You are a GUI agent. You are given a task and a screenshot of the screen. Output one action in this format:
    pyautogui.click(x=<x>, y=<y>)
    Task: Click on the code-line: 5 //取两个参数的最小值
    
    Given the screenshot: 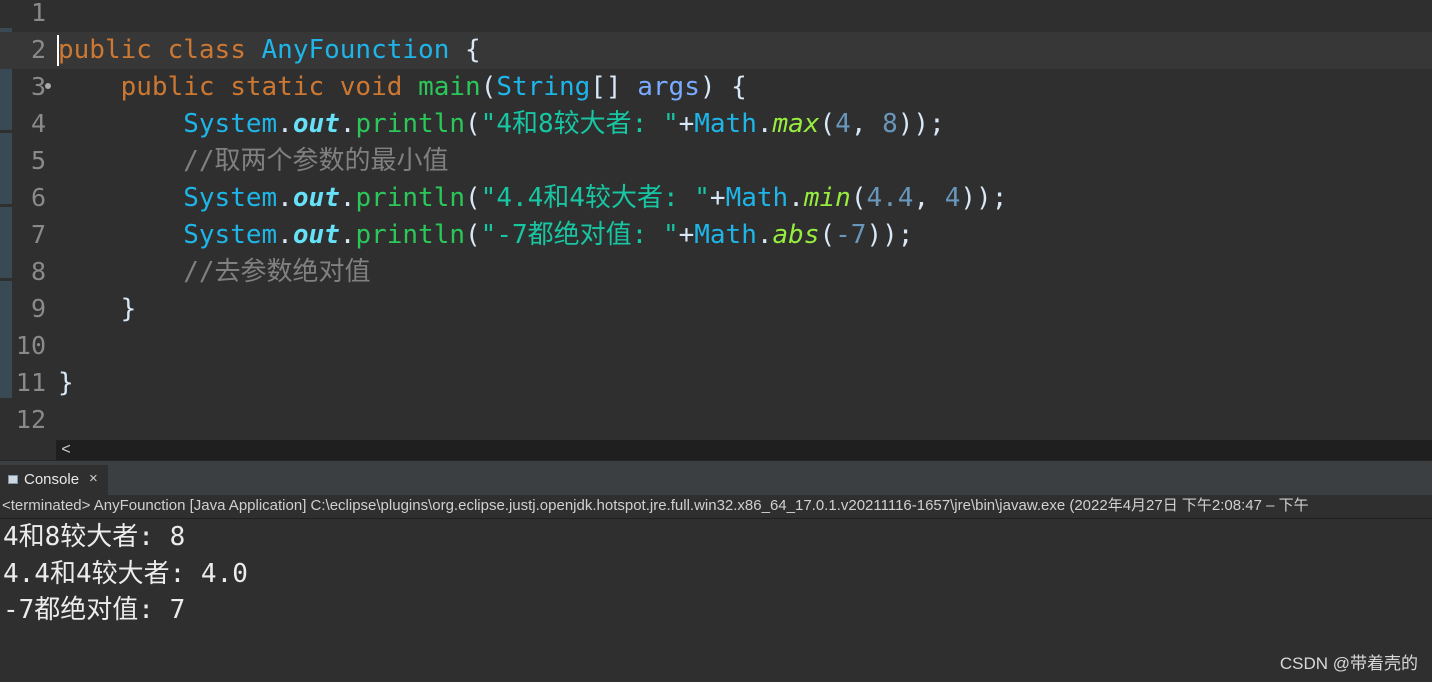 What is the action you would take?
    pyautogui.click(x=716, y=161)
    